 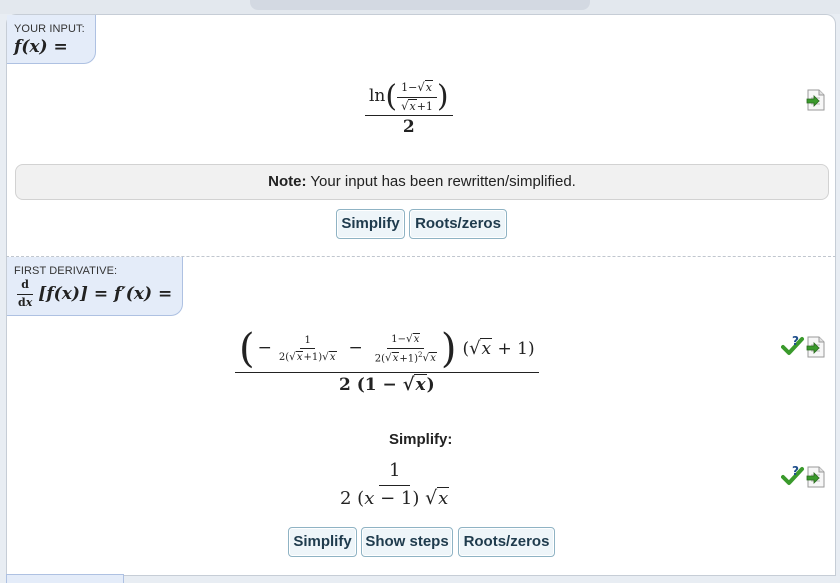 I want to click on simplify-label: Simplify:, so click(x=421, y=439).